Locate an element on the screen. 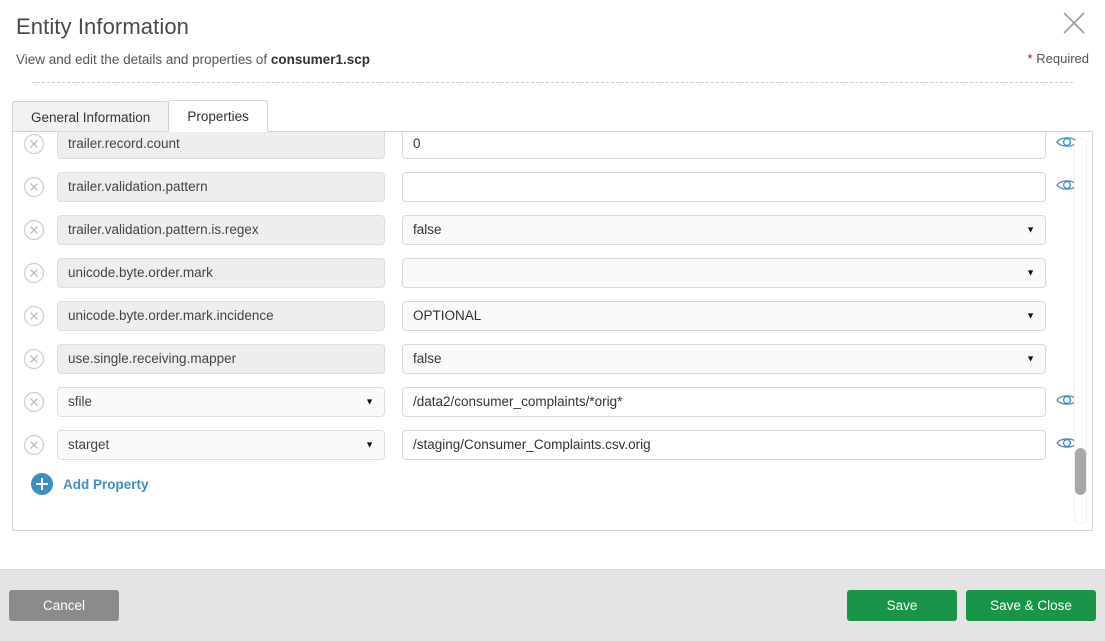  add-property-button: Add Property is located at coordinates (81, 480).